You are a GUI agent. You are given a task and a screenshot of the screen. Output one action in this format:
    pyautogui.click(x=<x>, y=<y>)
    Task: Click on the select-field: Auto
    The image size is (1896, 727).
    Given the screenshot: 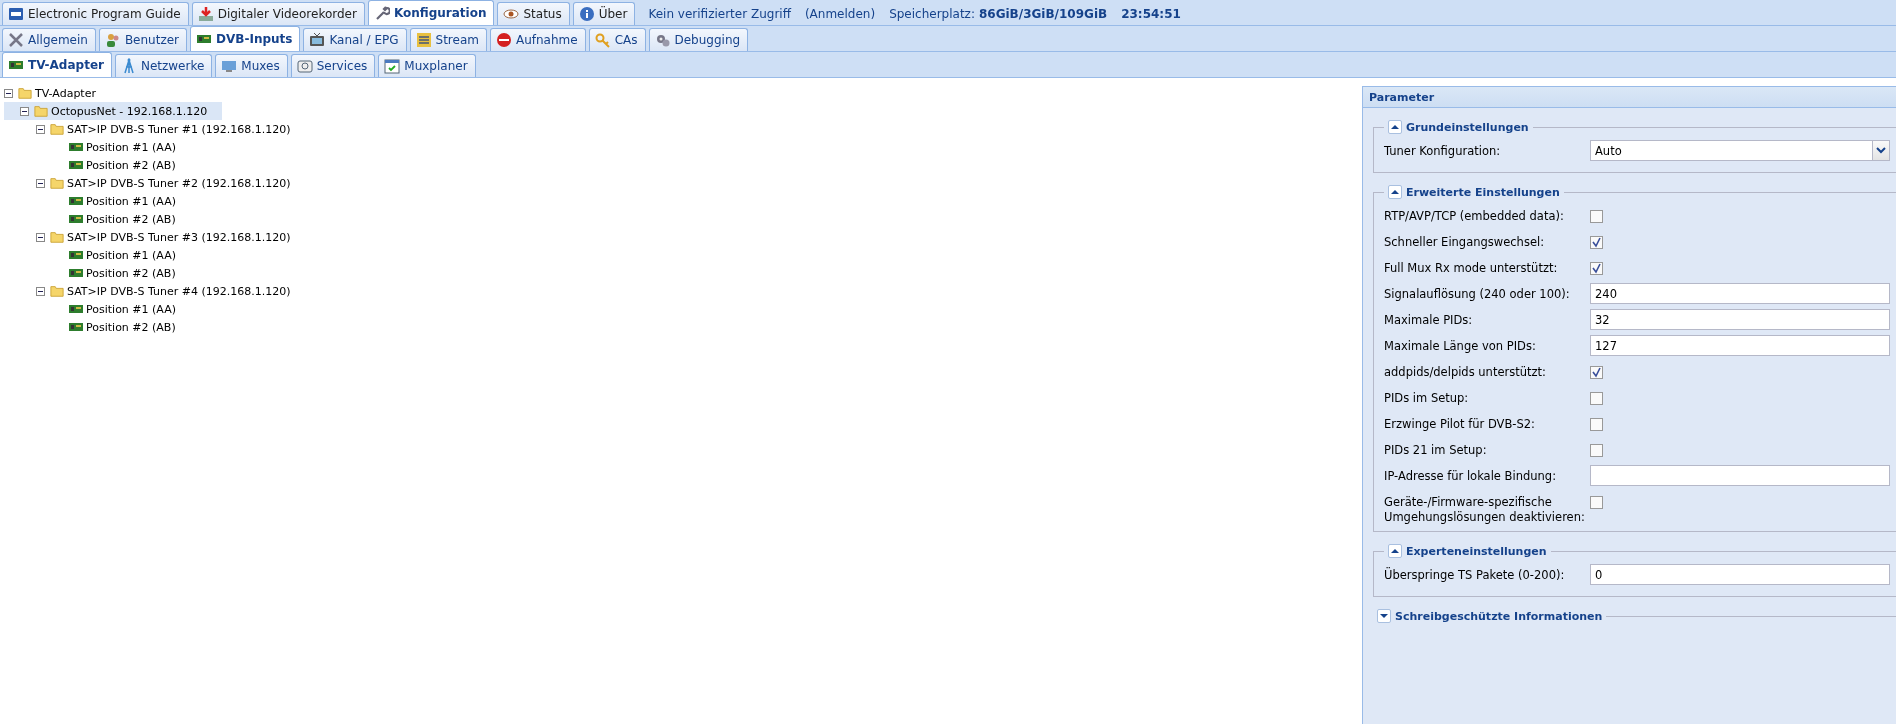 What is the action you would take?
    pyautogui.click(x=1740, y=150)
    